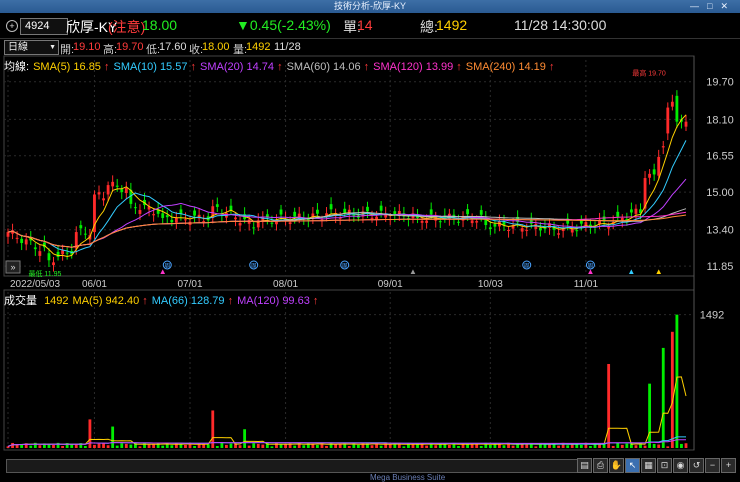 This screenshot has width=740, height=482. What do you see at coordinates (285, 284) in the screenshot?
I see `date-tick-3: 08/01` at bounding box center [285, 284].